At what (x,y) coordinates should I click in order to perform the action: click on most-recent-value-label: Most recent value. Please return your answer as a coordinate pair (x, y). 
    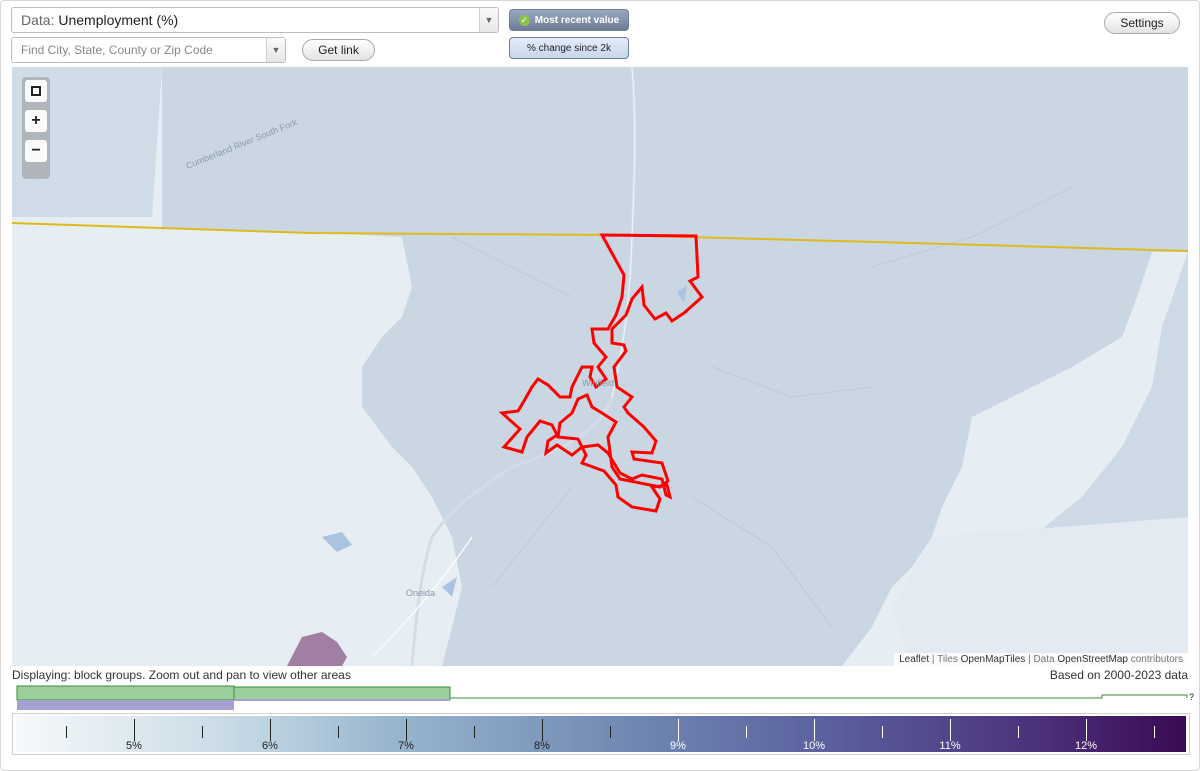
    Looking at the image, I should click on (577, 20).